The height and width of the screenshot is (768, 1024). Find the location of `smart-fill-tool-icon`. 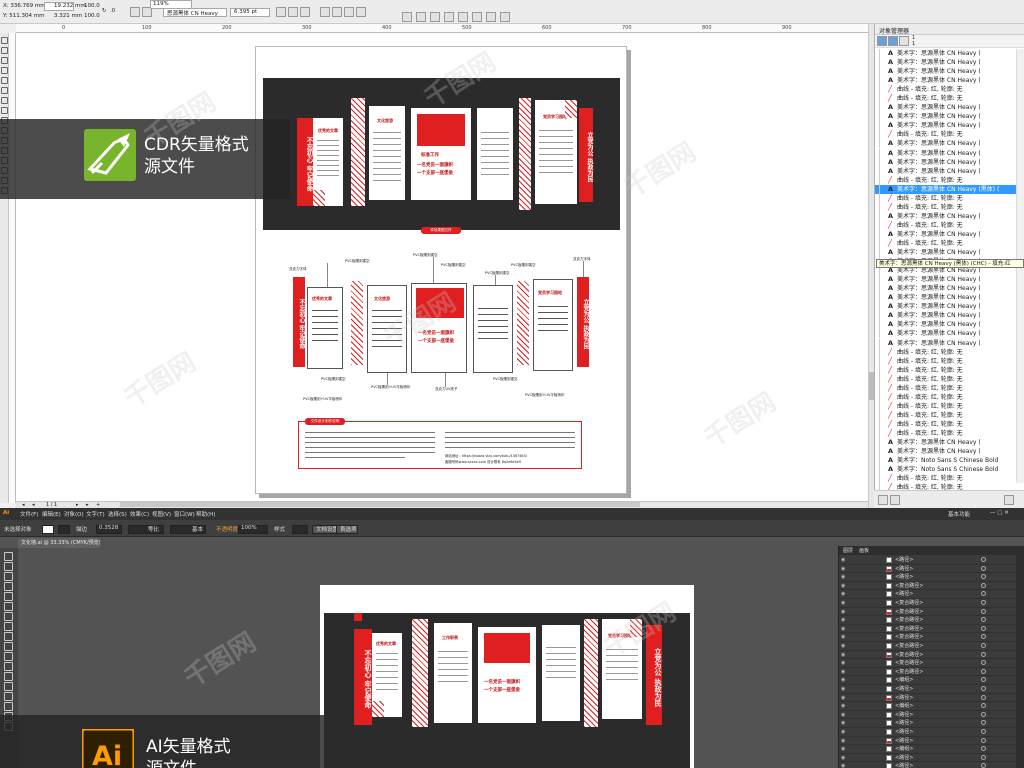

smart-fill-tool-icon is located at coordinates (4, 90).